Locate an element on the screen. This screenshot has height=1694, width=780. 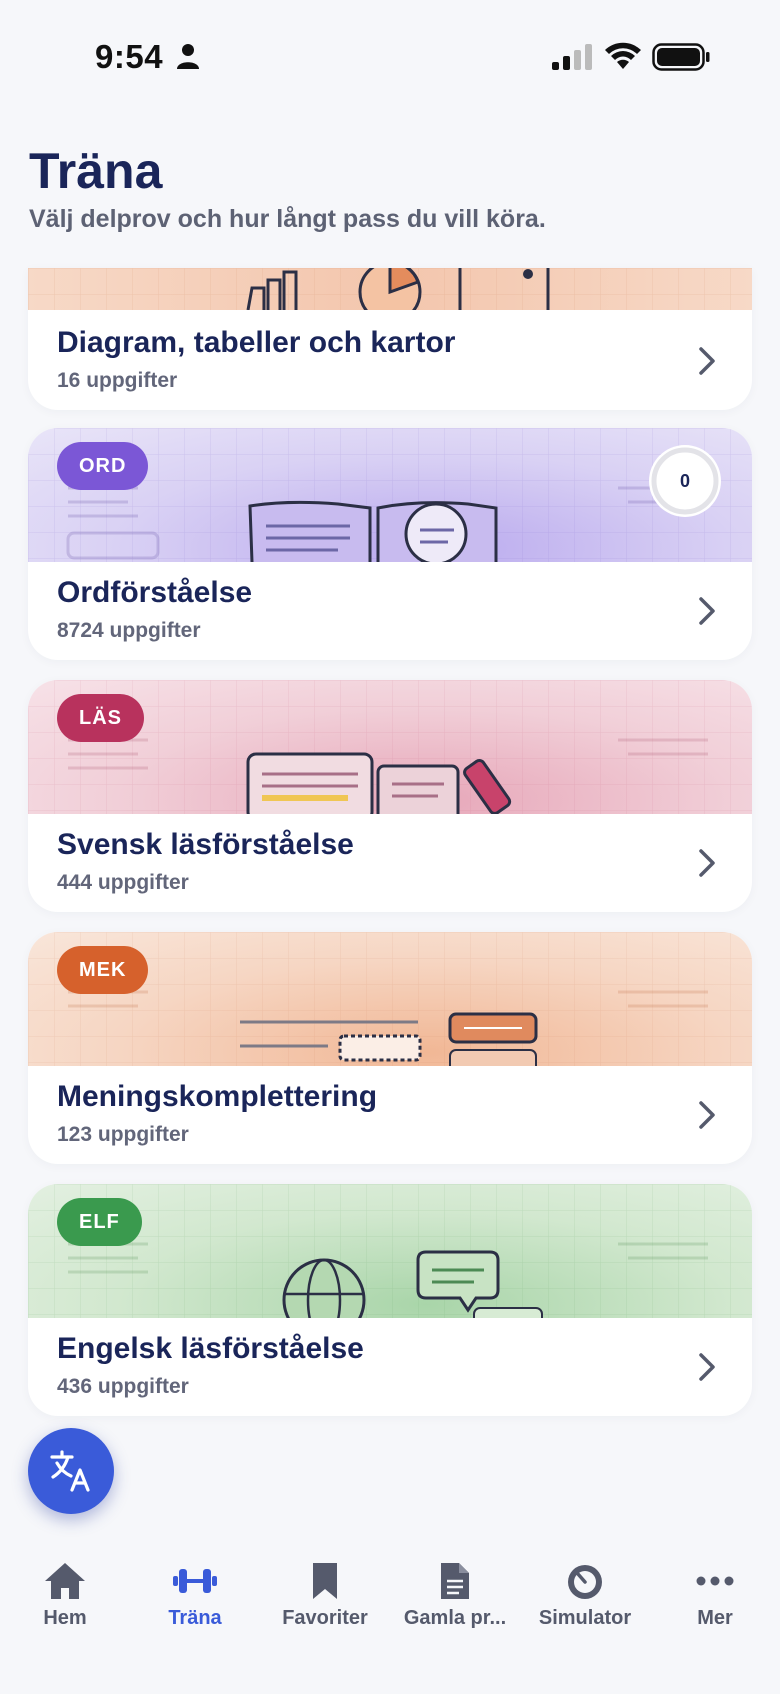
card-count: 8724 uppgifter is located at coordinates (129, 630).